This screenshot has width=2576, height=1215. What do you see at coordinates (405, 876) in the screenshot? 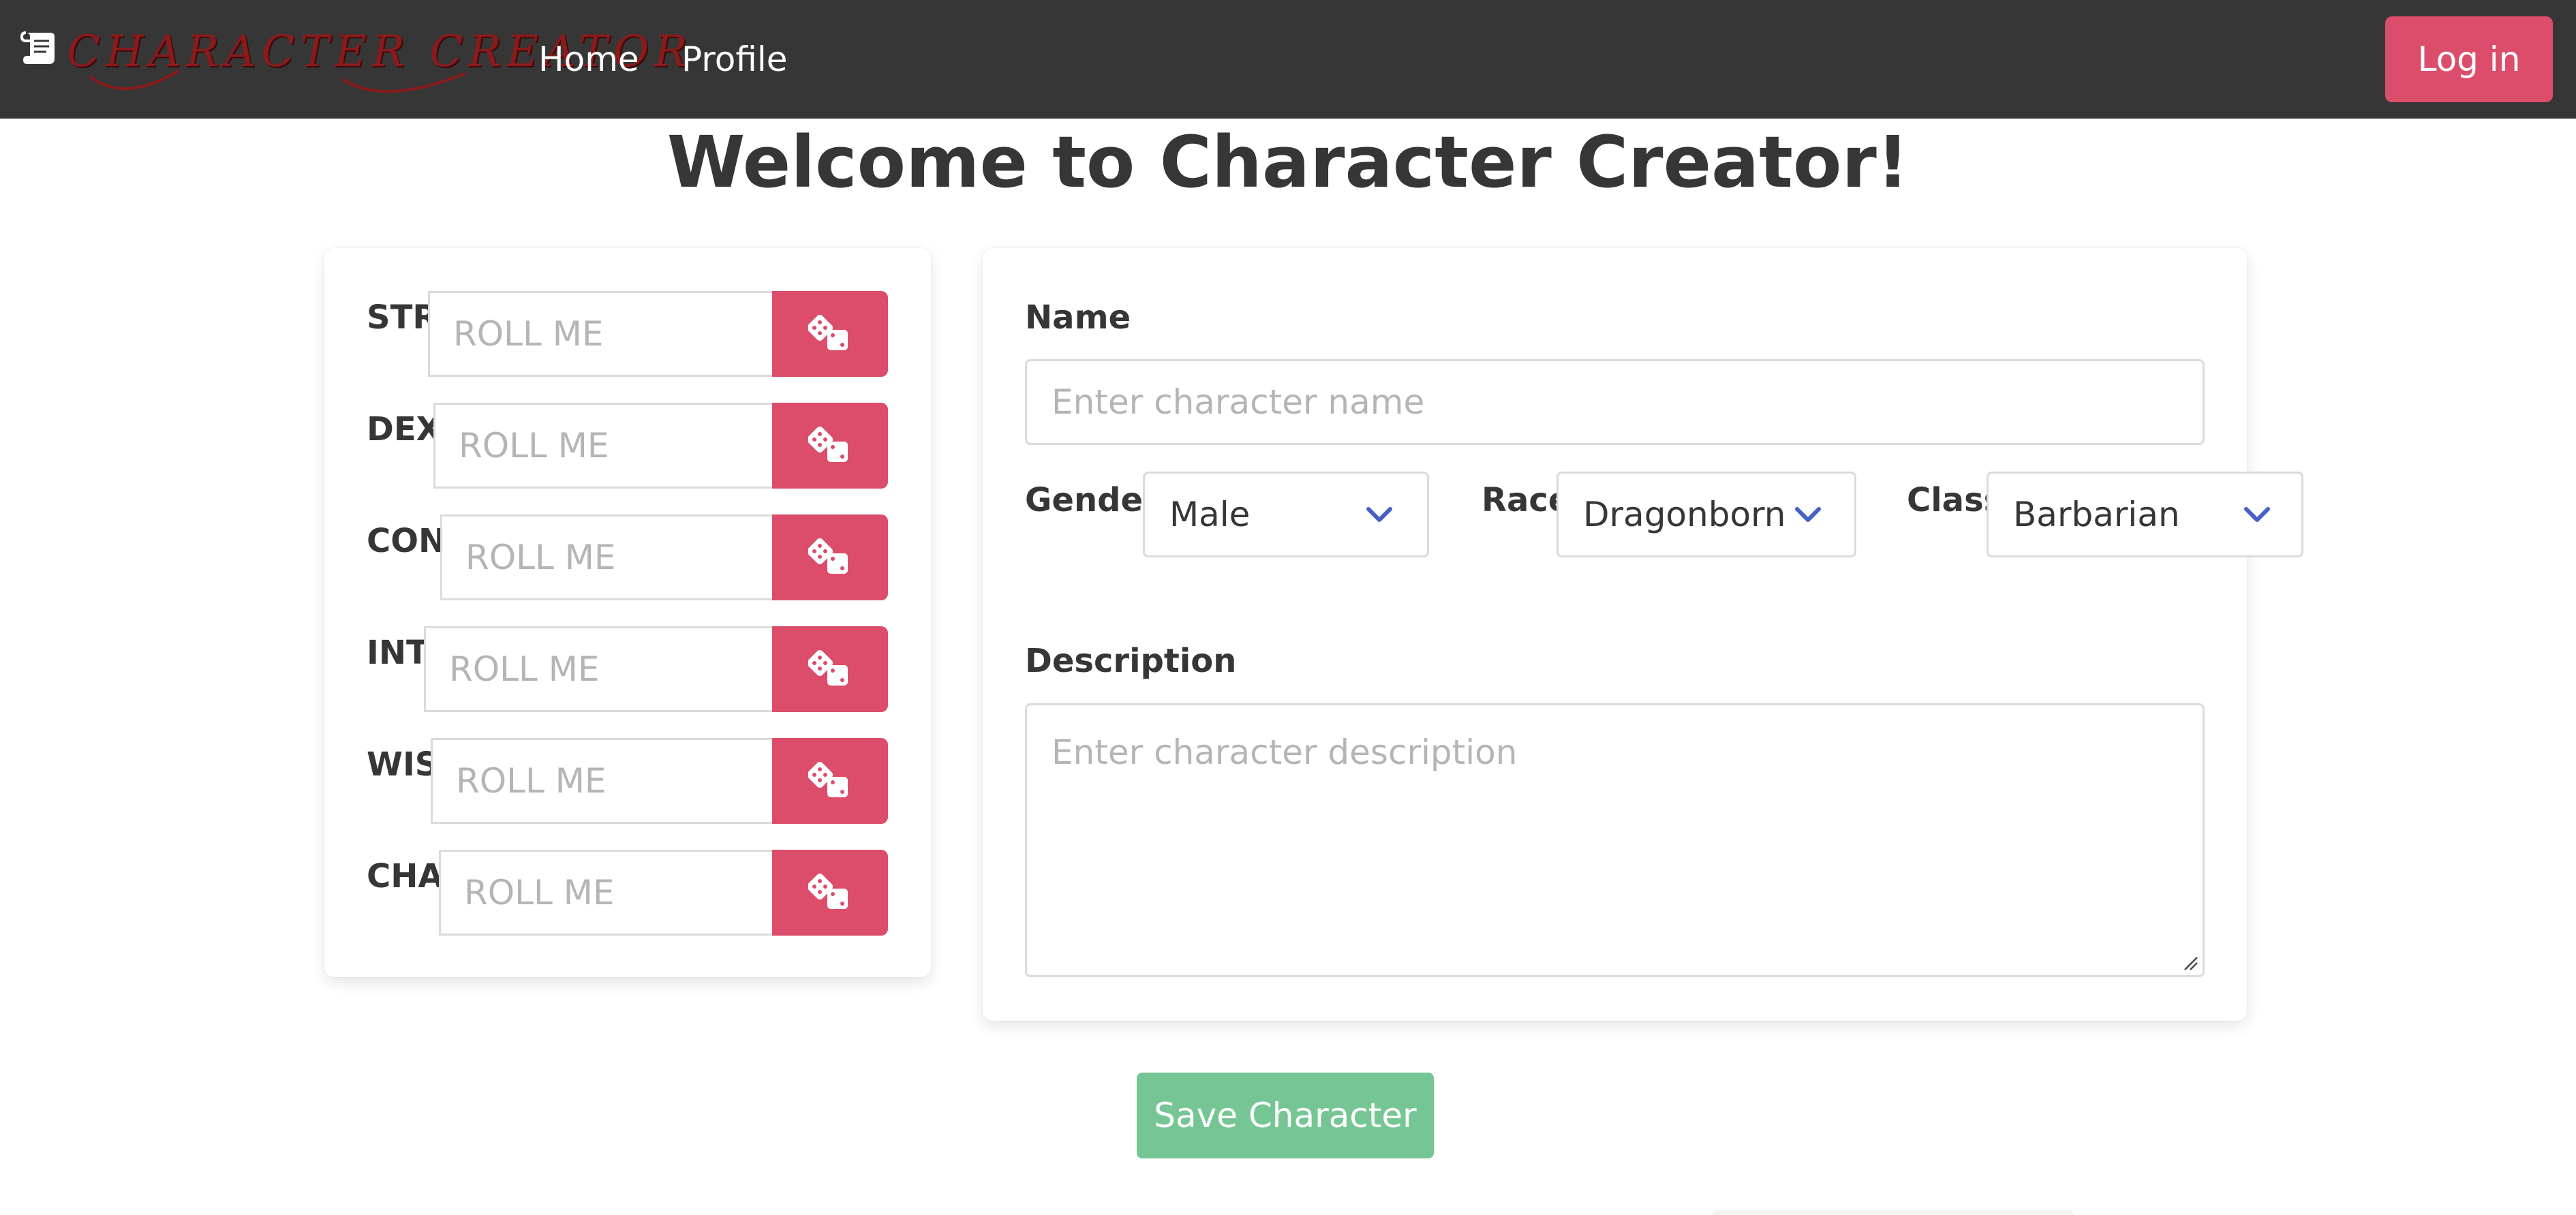
I see `stat-label-cha: CHA` at bounding box center [405, 876].